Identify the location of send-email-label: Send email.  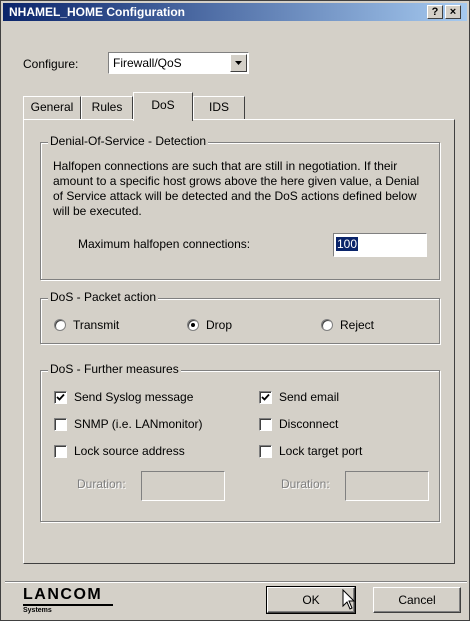
(309, 397).